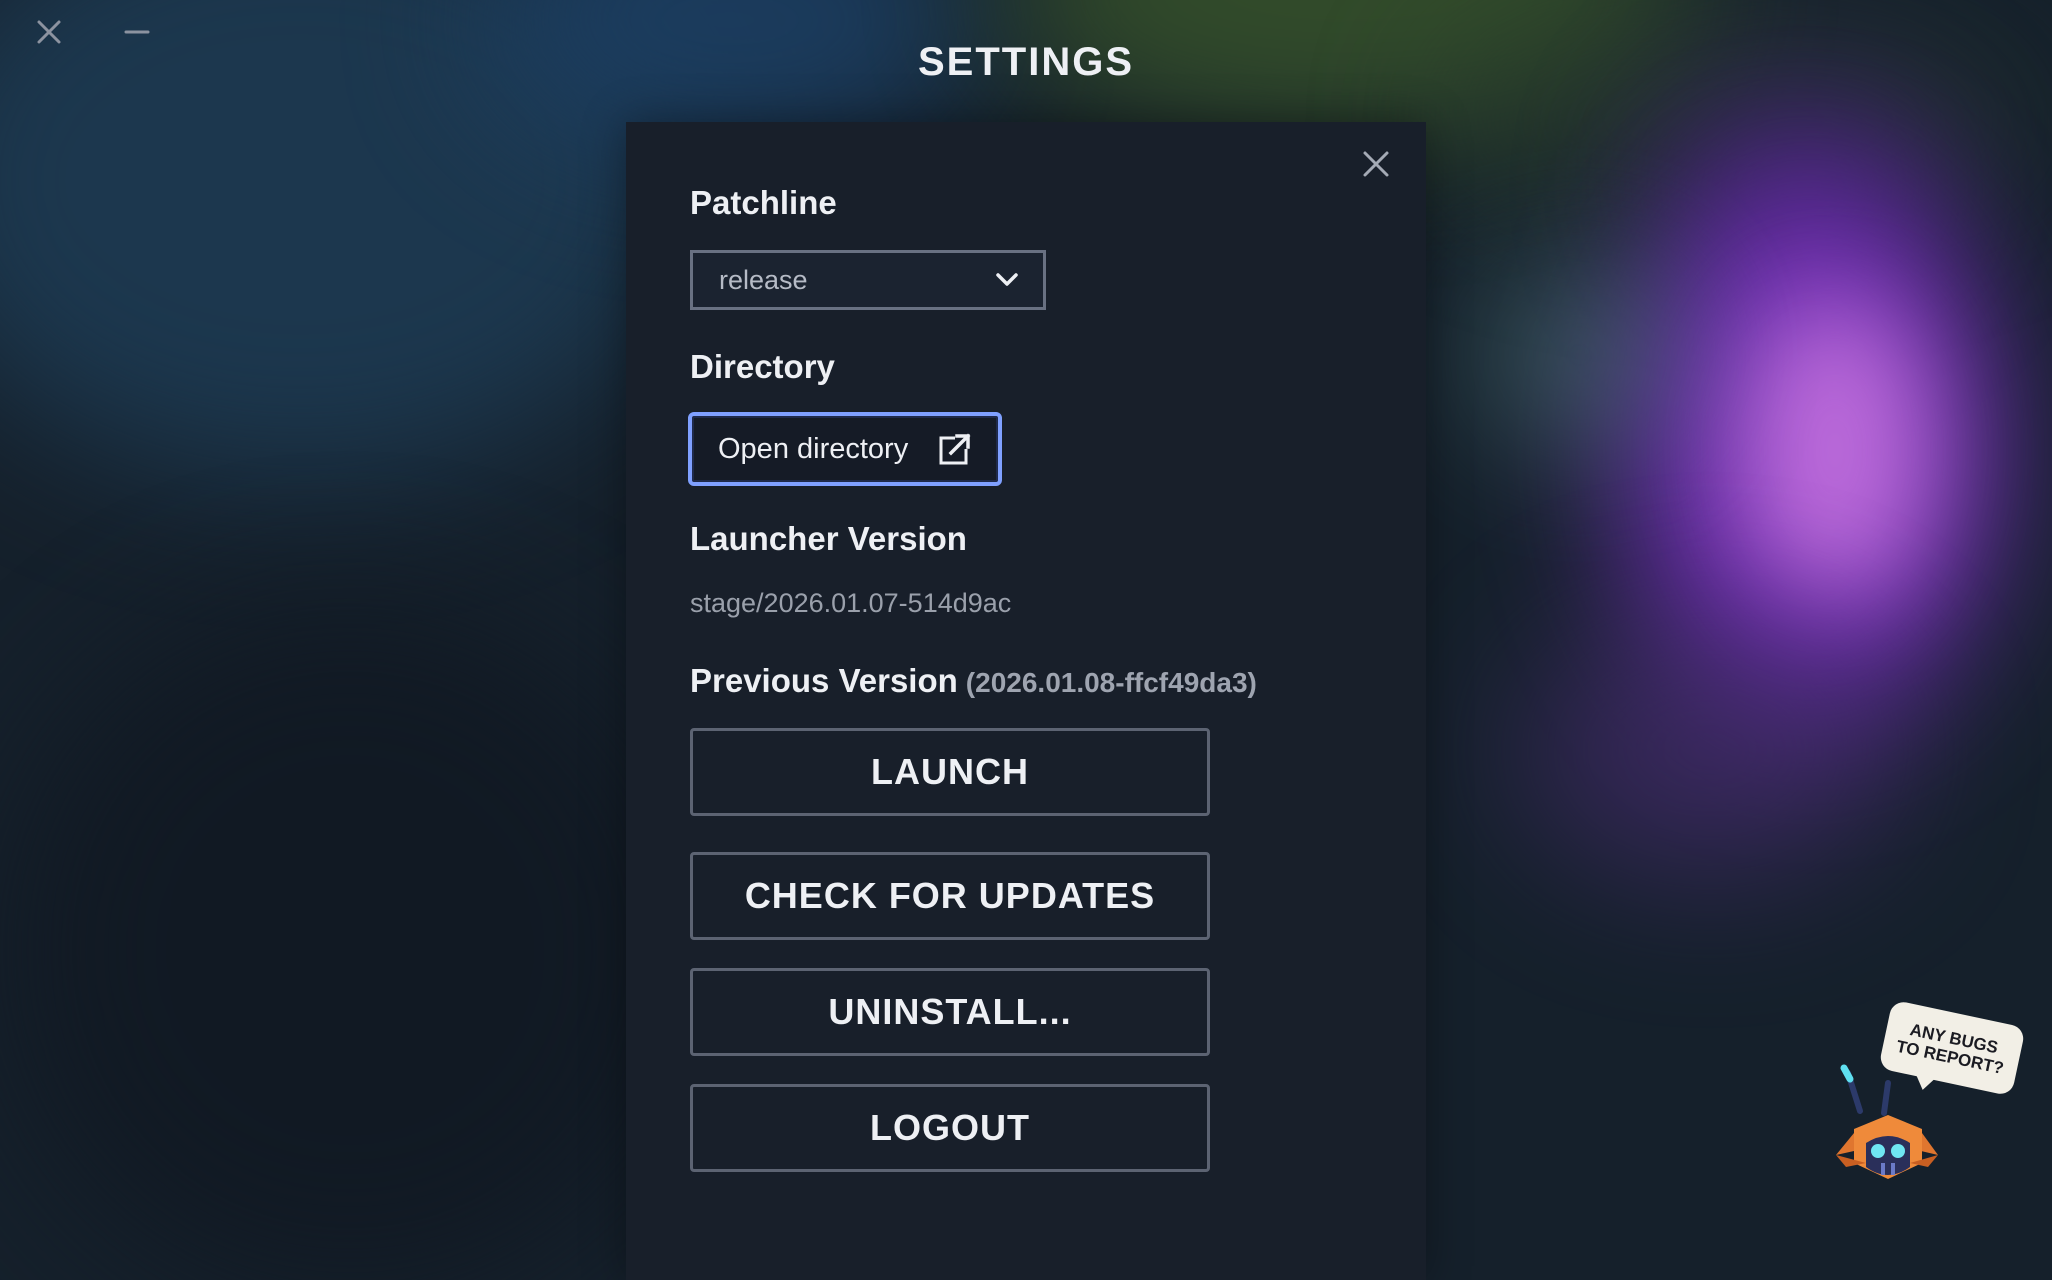 This screenshot has width=2052, height=1280. What do you see at coordinates (868, 280) in the screenshot?
I see `patchline-select: release` at bounding box center [868, 280].